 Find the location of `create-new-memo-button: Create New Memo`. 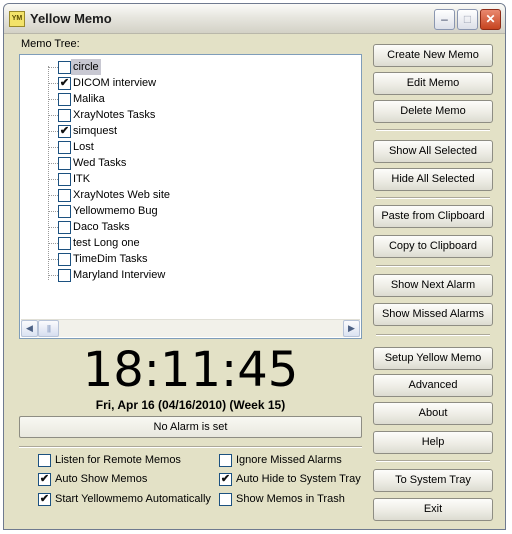

create-new-memo-button: Create New Memo is located at coordinates (433, 55).